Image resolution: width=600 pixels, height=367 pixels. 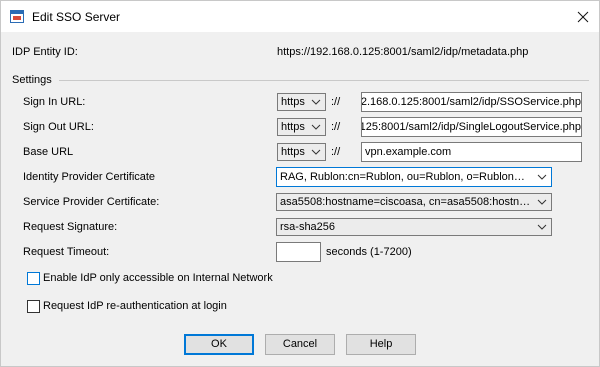 What do you see at coordinates (48, 152) in the screenshot?
I see `base-url-label: Base URL` at bounding box center [48, 152].